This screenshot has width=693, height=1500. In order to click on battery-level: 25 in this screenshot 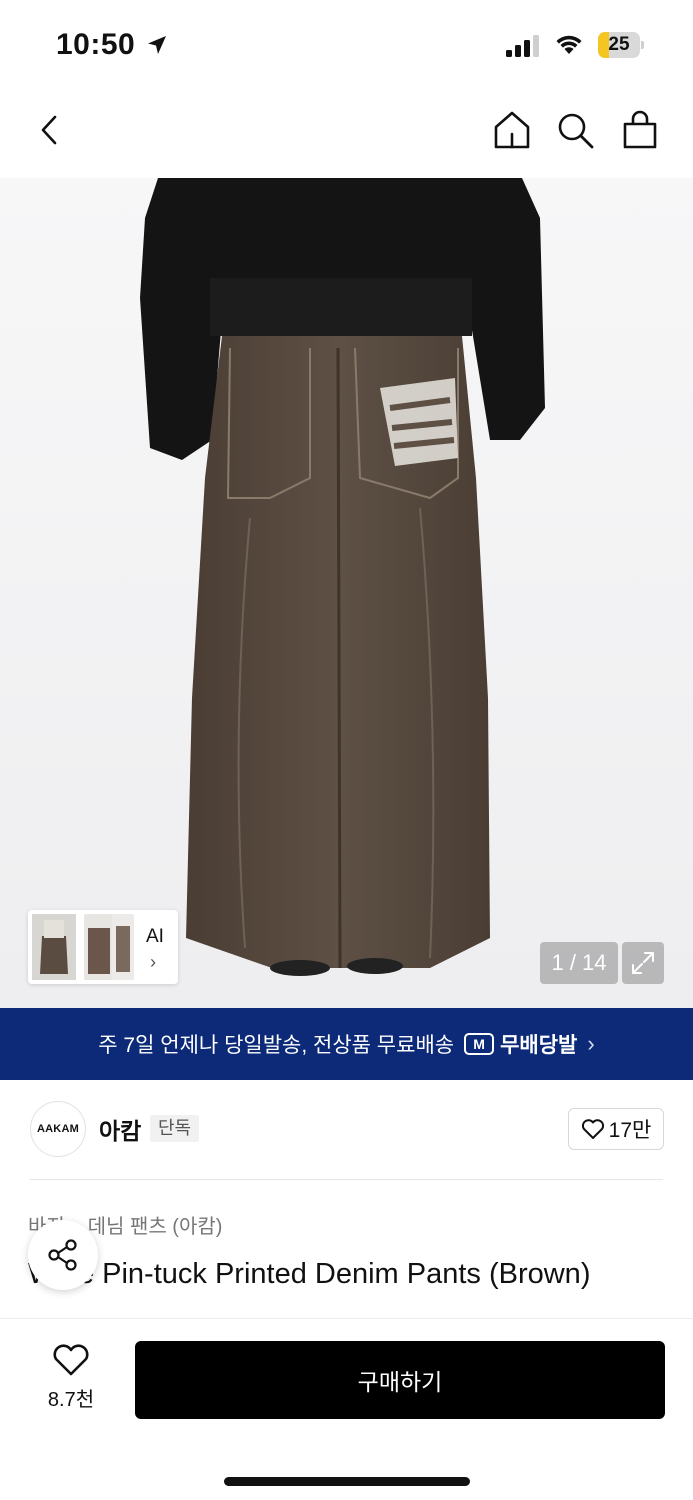, I will do `click(619, 44)`.